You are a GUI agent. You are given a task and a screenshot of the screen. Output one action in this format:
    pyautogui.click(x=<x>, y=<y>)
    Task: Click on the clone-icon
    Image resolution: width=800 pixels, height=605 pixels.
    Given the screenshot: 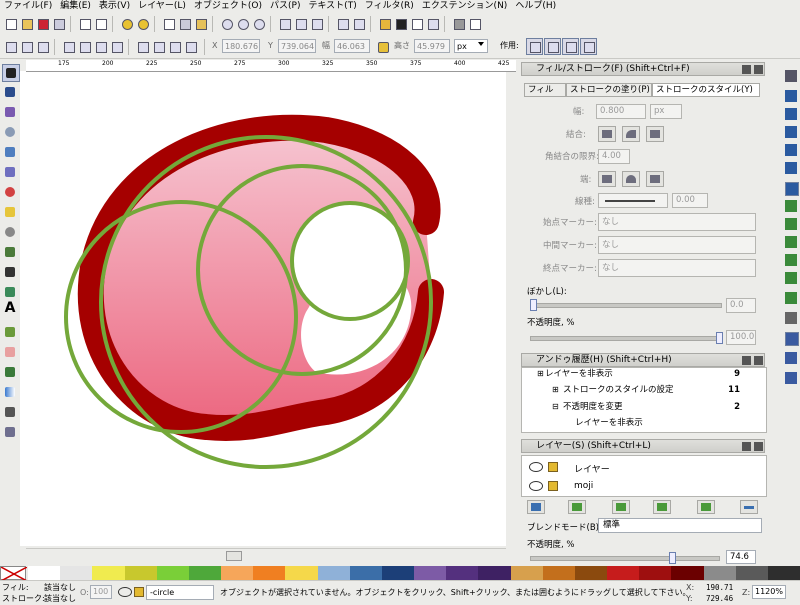 What is the action you would take?
    pyautogui.click(x=300, y=23)
    